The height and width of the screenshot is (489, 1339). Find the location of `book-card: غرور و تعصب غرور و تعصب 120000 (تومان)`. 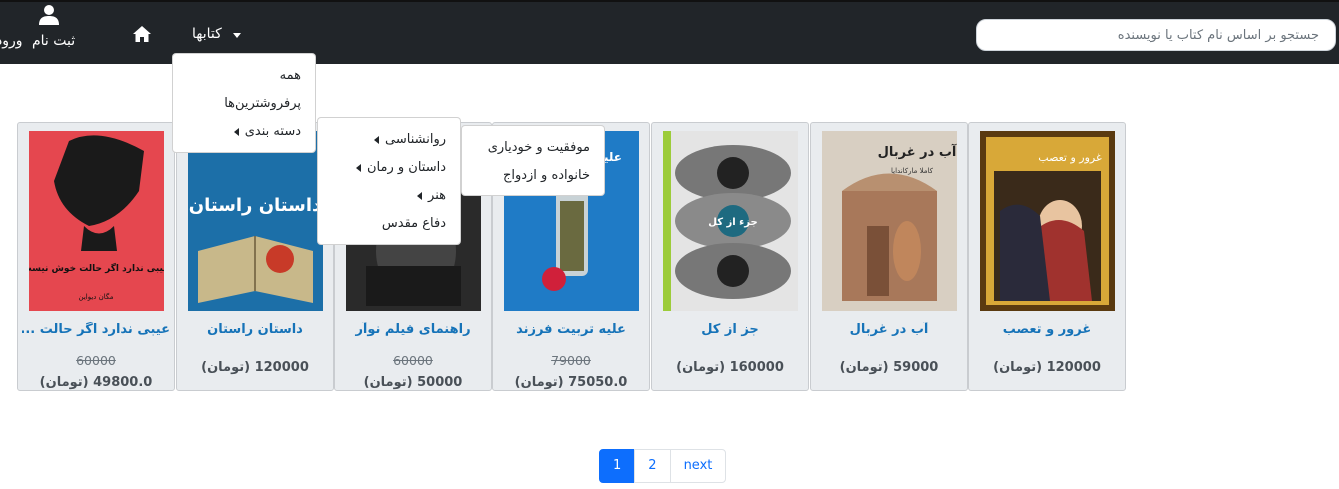

book-card: غرور و تعصب غرور و تعصب 120000 (تومان) is located at coordinates (1047, 256).